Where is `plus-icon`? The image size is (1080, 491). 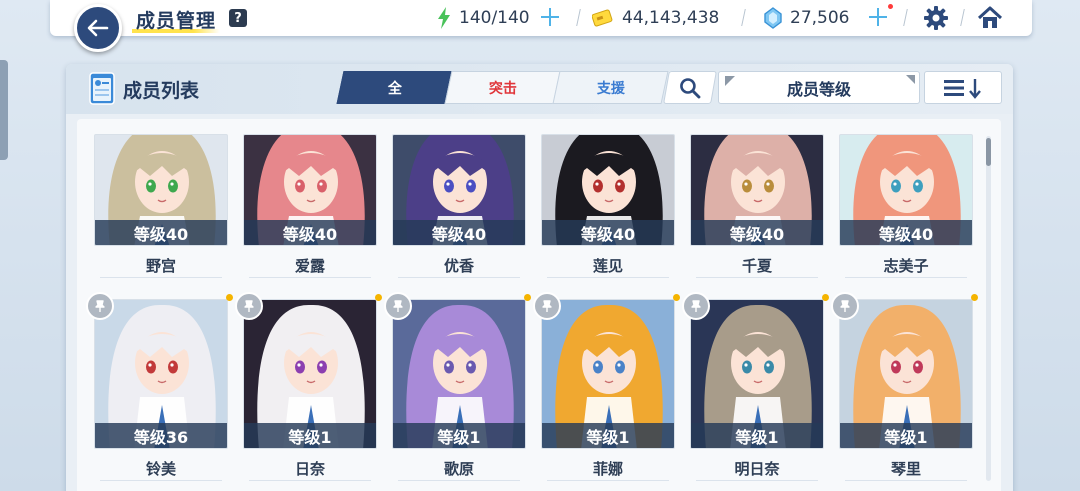
plus-icon is located at coordinates (550, 17).